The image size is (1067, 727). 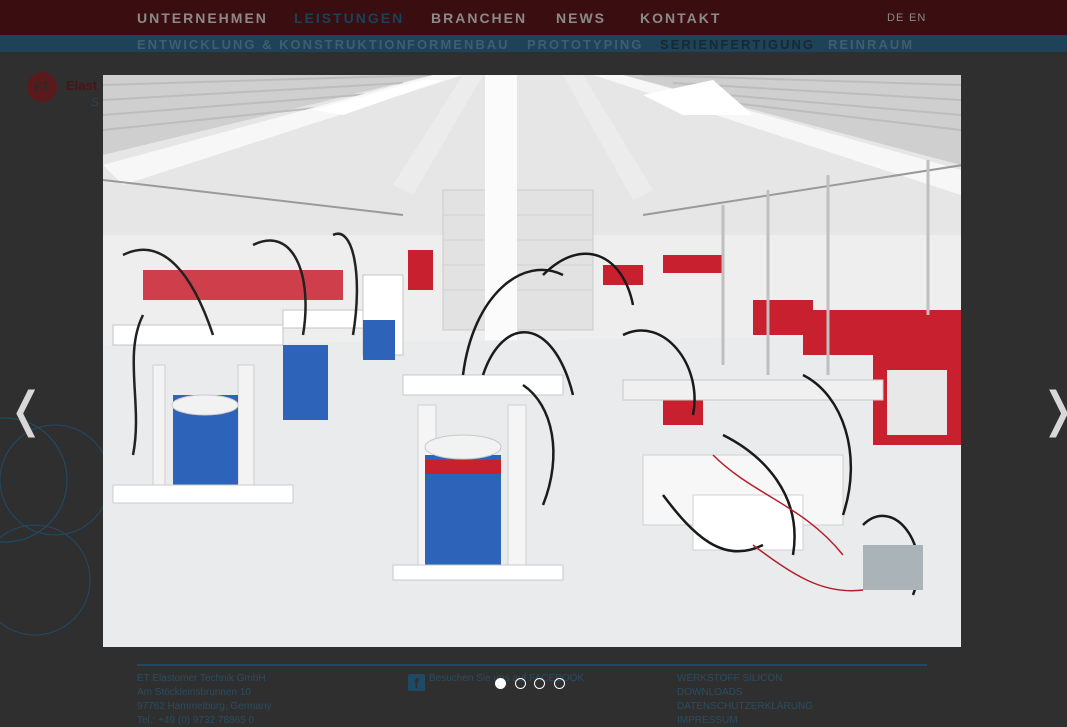 I want to click on footer-phone: Tel.: +49 (0) 9732 78865 0, so click(x=196, y=720).